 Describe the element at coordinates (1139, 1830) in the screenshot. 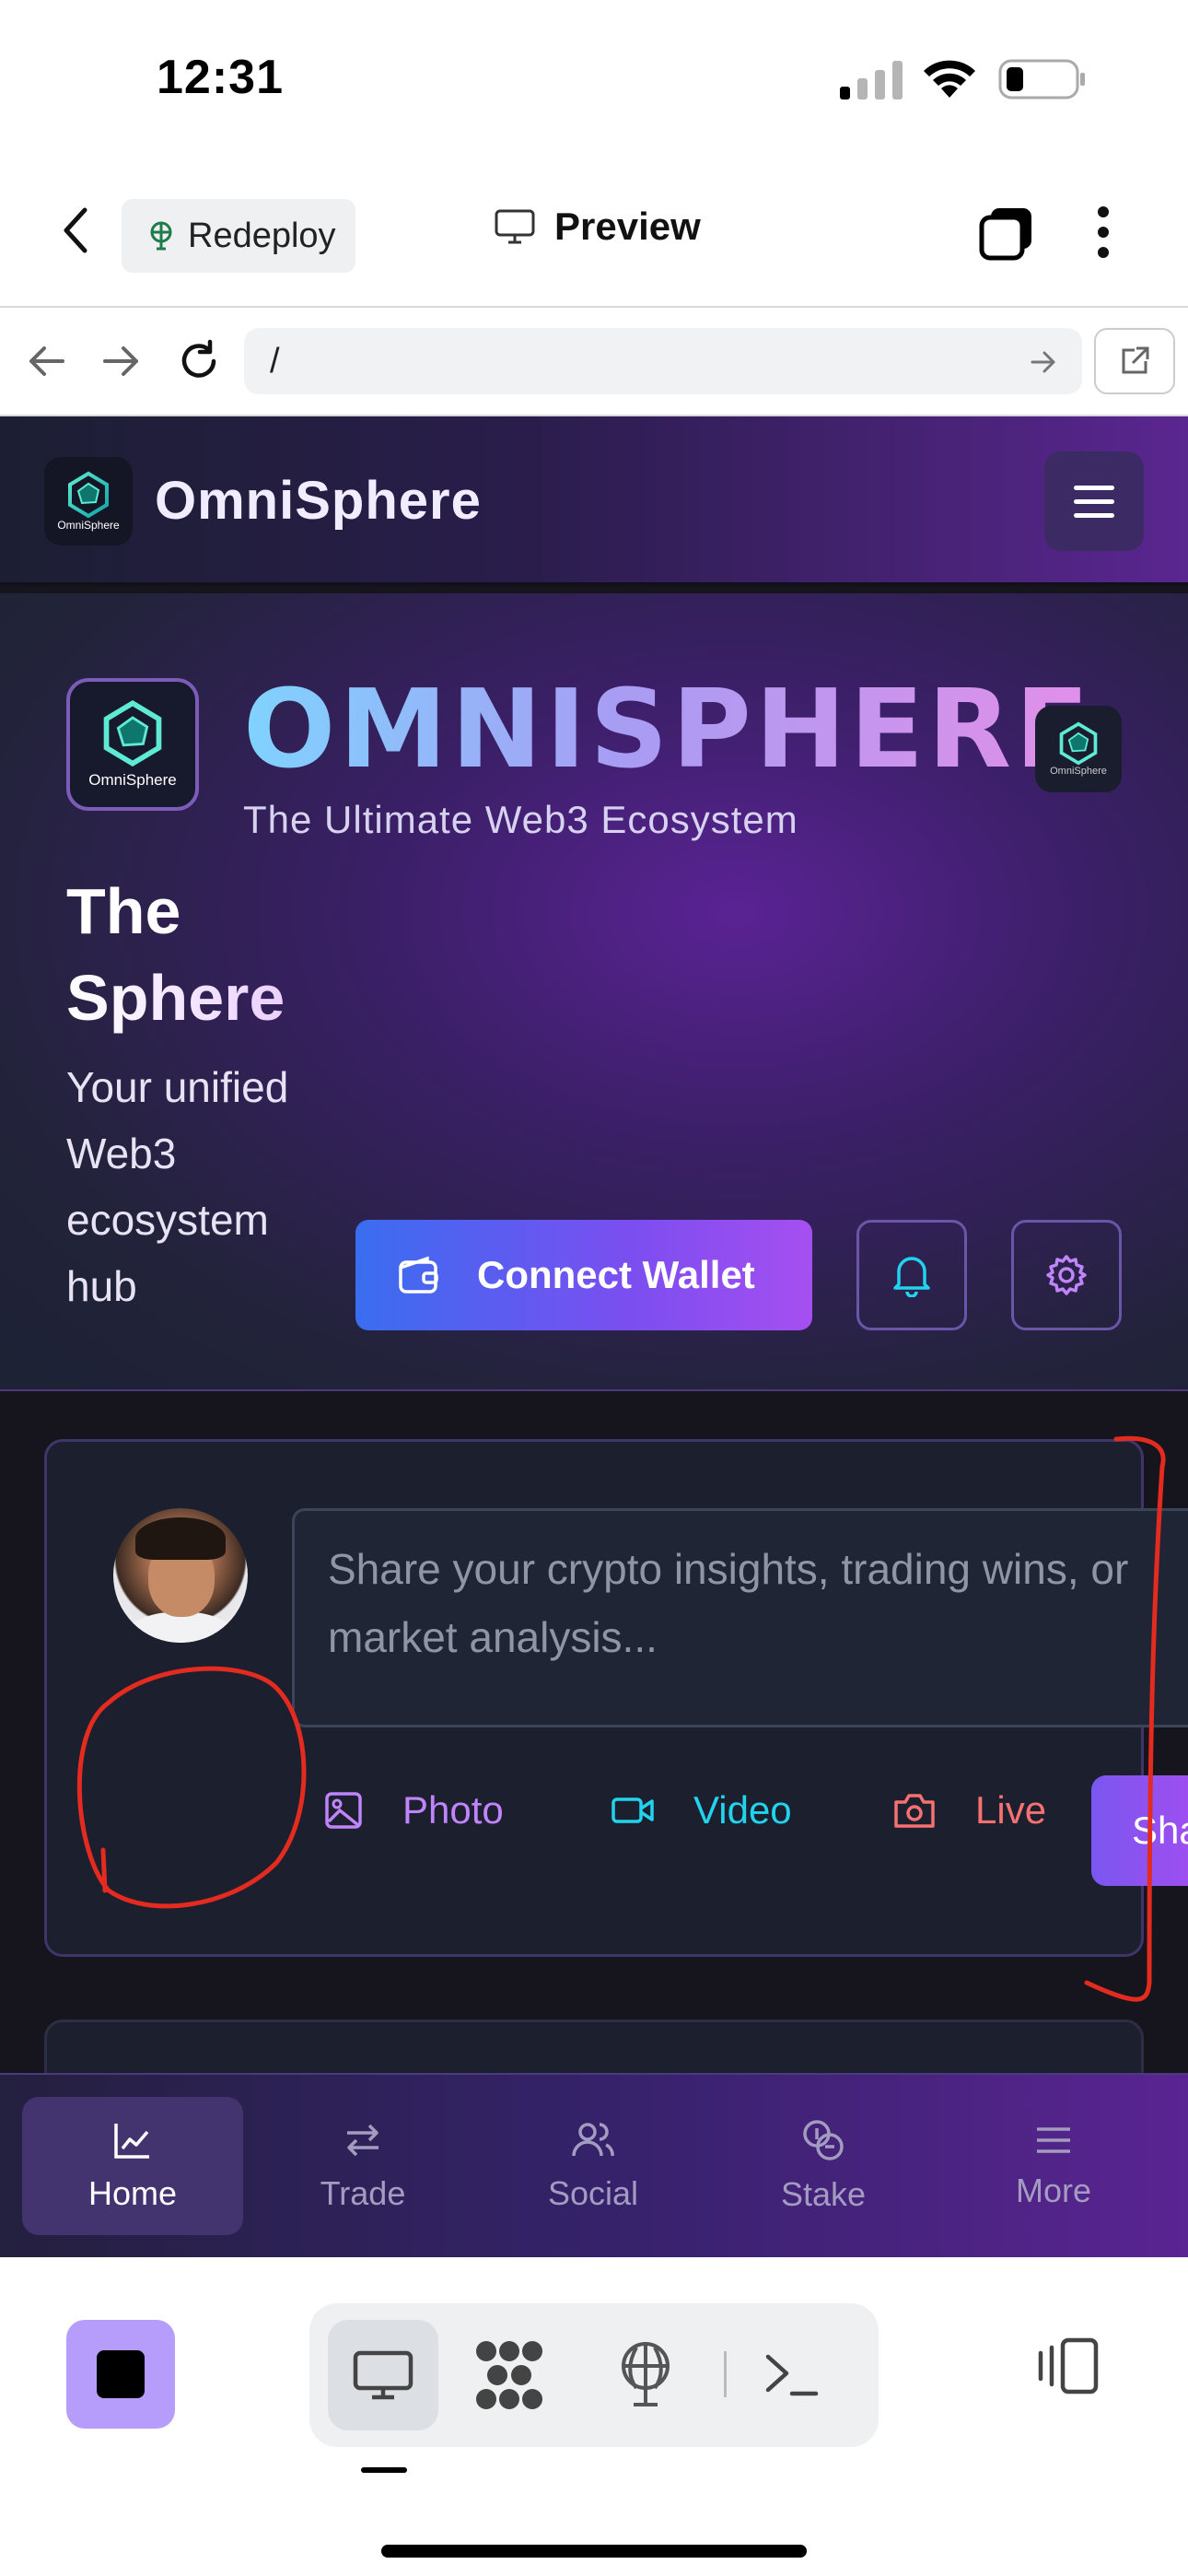

I see `share-button: Share` at that location.